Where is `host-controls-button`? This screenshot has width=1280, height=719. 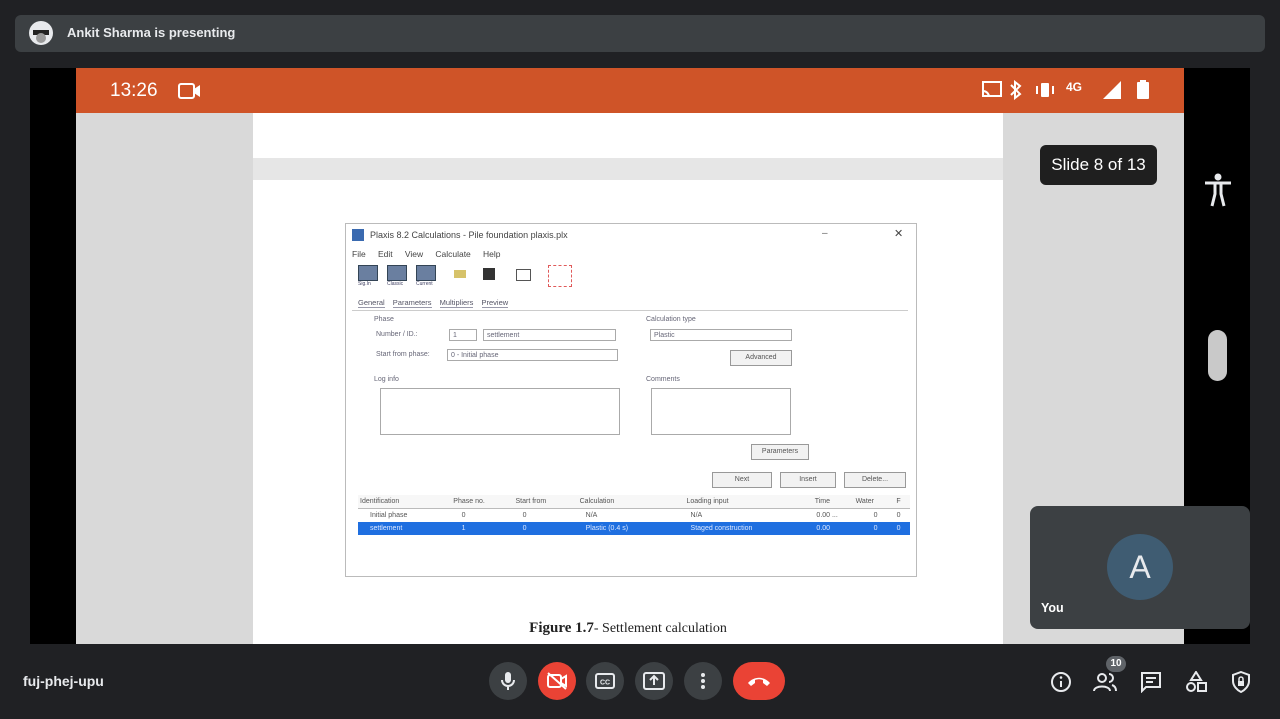 host-controls-button is located at coordinates (1241, 682).